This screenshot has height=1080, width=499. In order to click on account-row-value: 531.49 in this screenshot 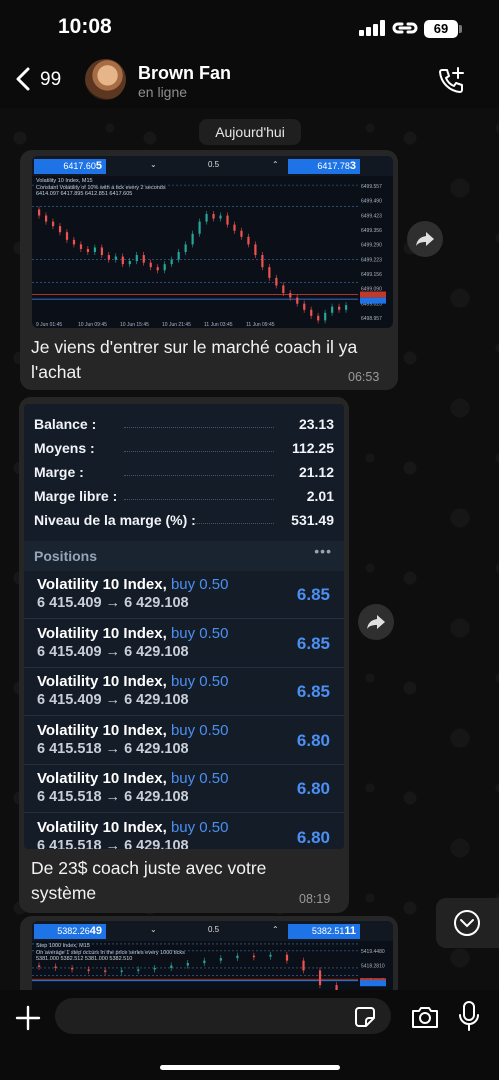, I will do `click(312, 520)`.